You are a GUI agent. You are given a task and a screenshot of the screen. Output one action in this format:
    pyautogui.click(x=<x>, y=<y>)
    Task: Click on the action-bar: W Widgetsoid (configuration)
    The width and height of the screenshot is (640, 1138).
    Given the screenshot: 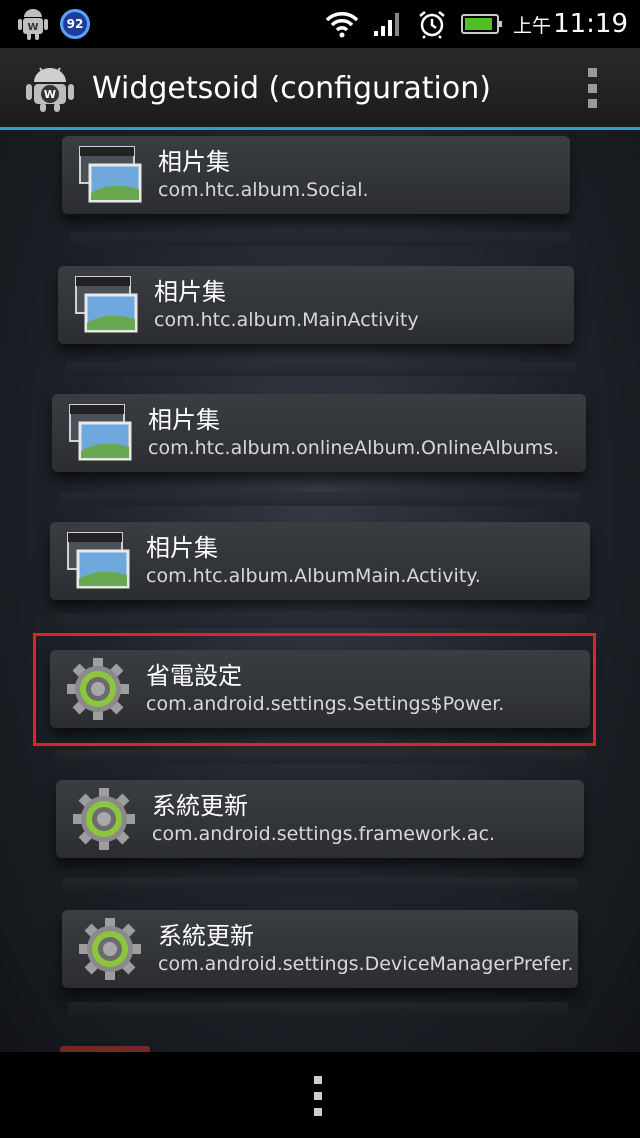 What is the action you would take?
    pyautogui.click(x=320, y=88)
    